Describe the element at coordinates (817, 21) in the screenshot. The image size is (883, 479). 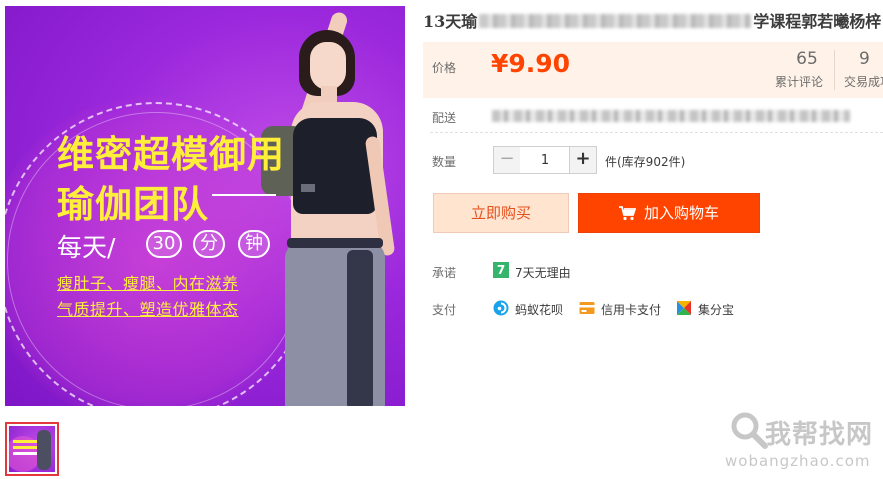
I see `product-title-end: 学课程郭若曦杨梓` at that location.